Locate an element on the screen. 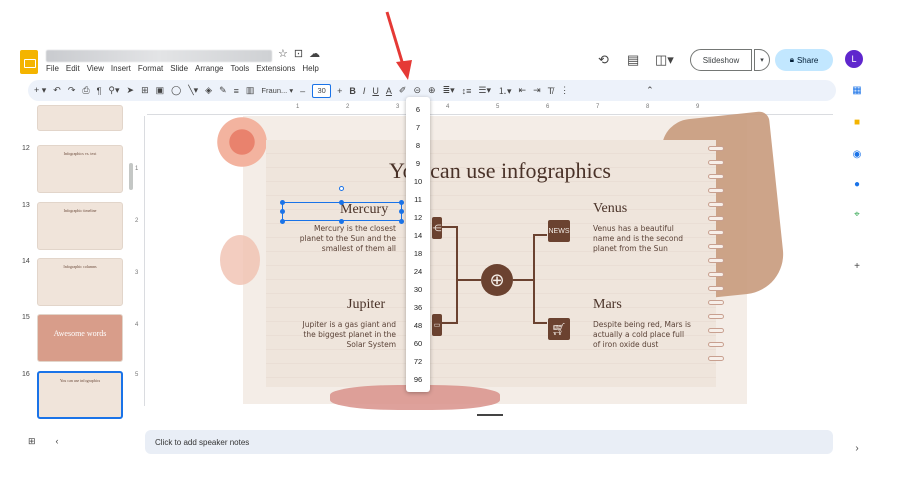 This screenshot has height=500, width=900. share-button: 🔒︎ Share is located at coordinates (804, 60).